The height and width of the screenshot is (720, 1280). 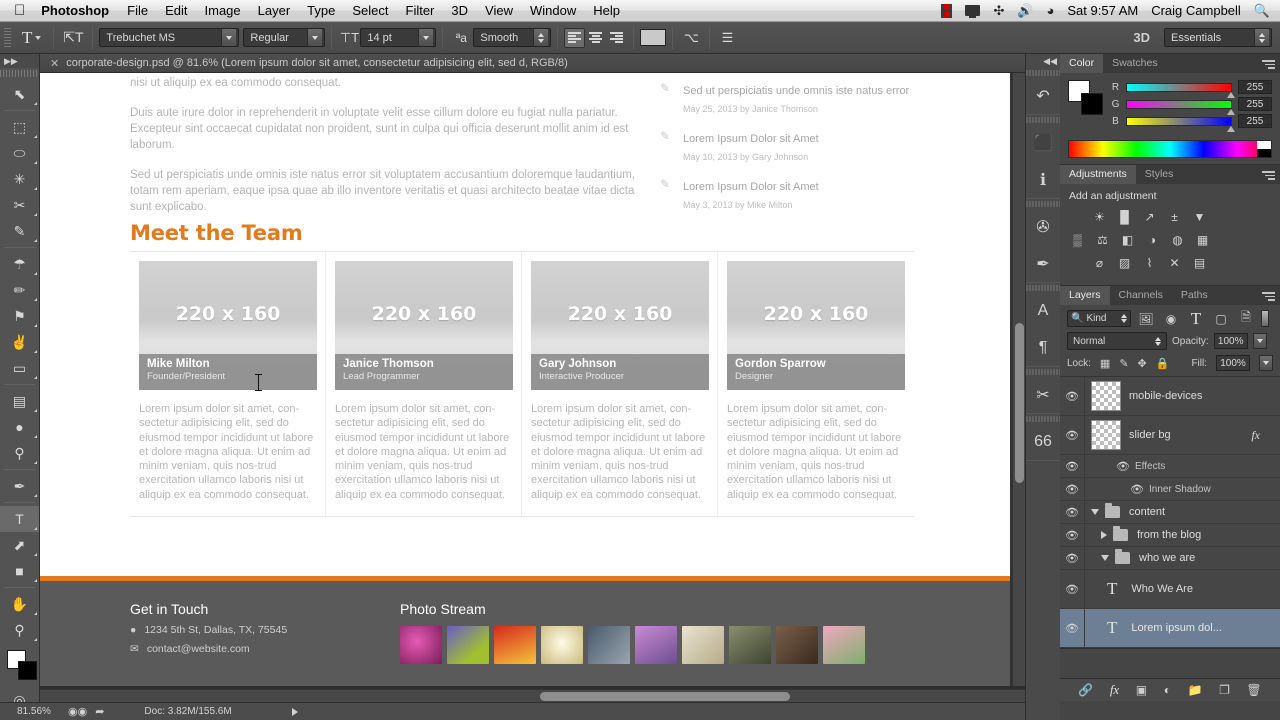 What do you see at coordinates (420, 10) in the screenshot?
I see `menu-filter: Filter` at bounding box center [420, 10].